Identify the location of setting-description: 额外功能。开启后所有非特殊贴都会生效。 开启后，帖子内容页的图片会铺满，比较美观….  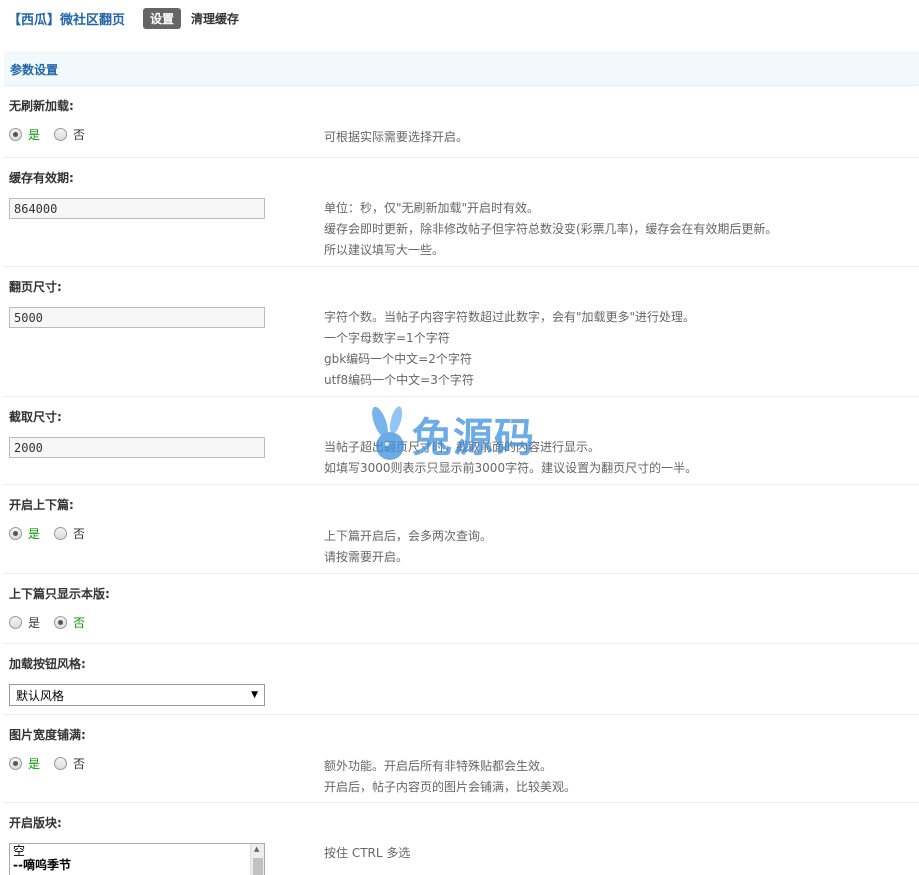
(450, 776).